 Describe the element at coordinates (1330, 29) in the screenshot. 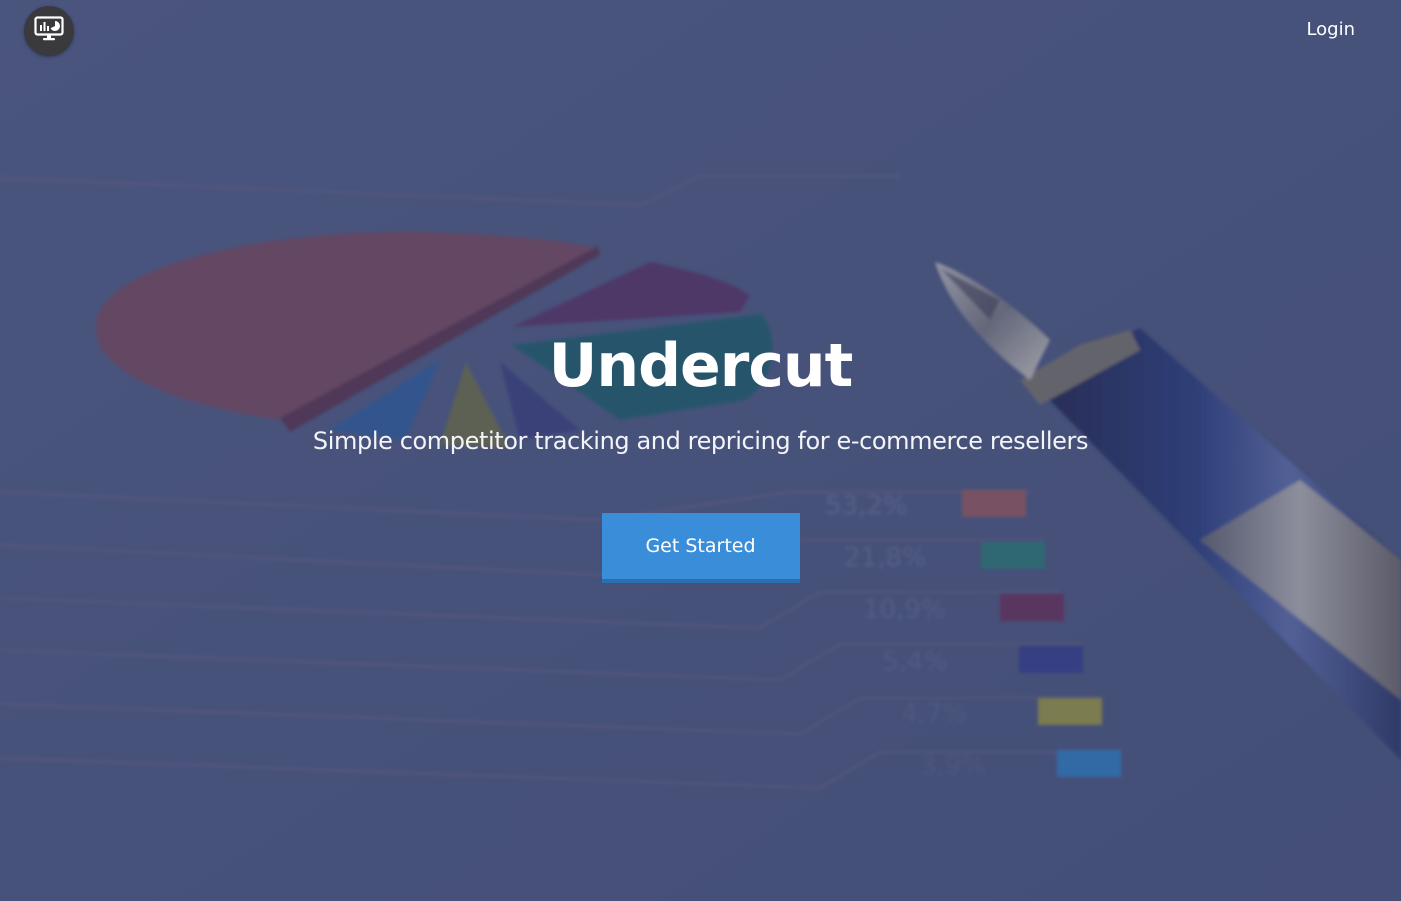

I see `login-link: Login` at that location.